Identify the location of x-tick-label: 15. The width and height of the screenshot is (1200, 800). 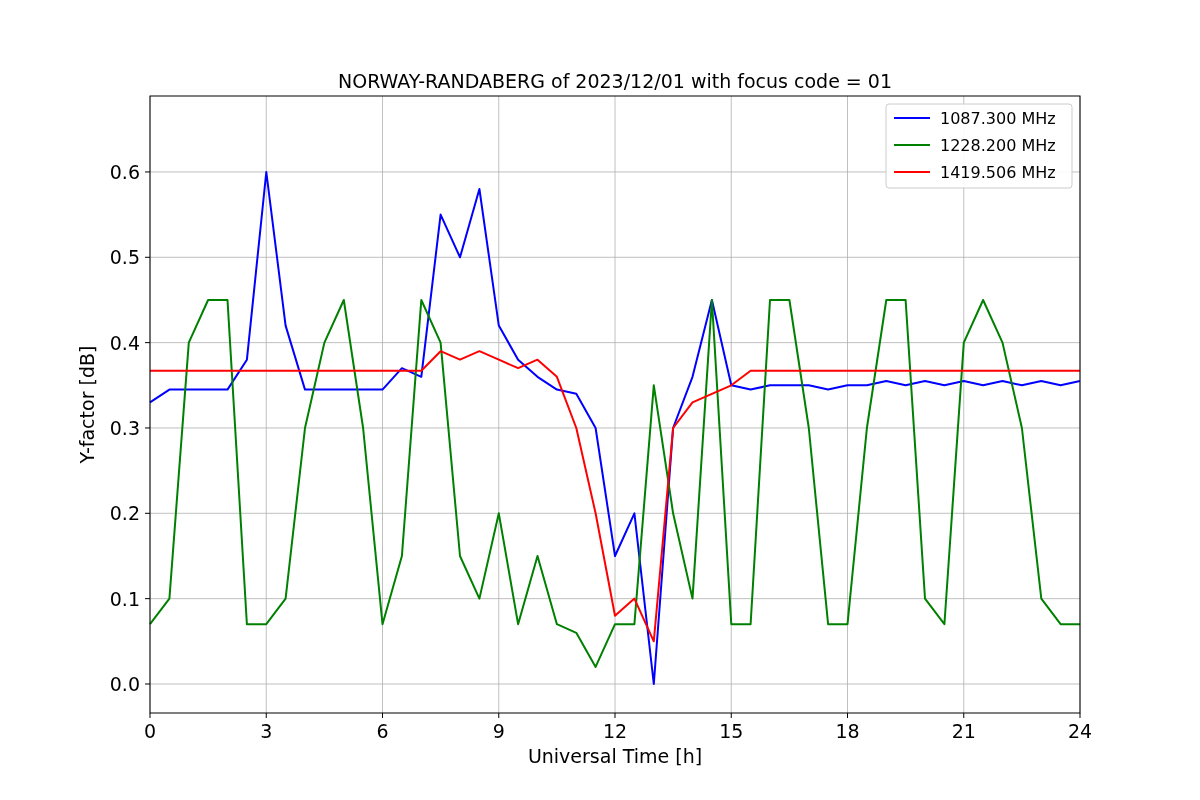
(731, 731).